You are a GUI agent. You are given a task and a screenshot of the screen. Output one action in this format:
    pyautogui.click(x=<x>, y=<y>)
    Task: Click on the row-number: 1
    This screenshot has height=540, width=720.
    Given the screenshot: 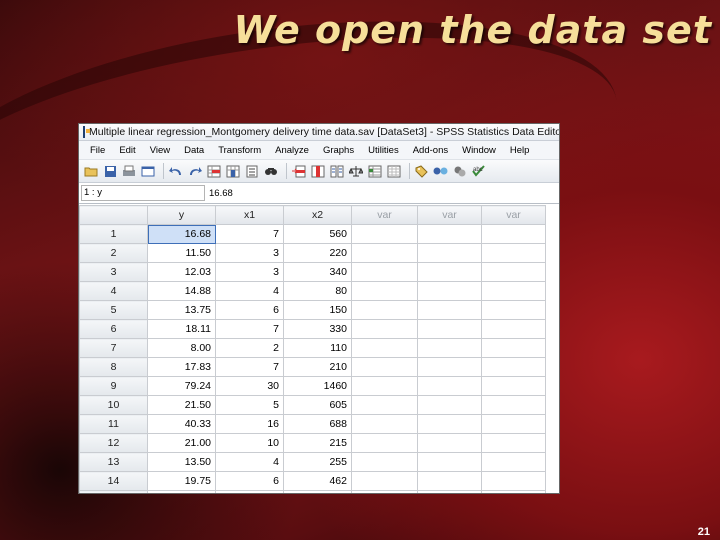 What is the action you would take?
    pyautogui.click(x=113, y=234)
    